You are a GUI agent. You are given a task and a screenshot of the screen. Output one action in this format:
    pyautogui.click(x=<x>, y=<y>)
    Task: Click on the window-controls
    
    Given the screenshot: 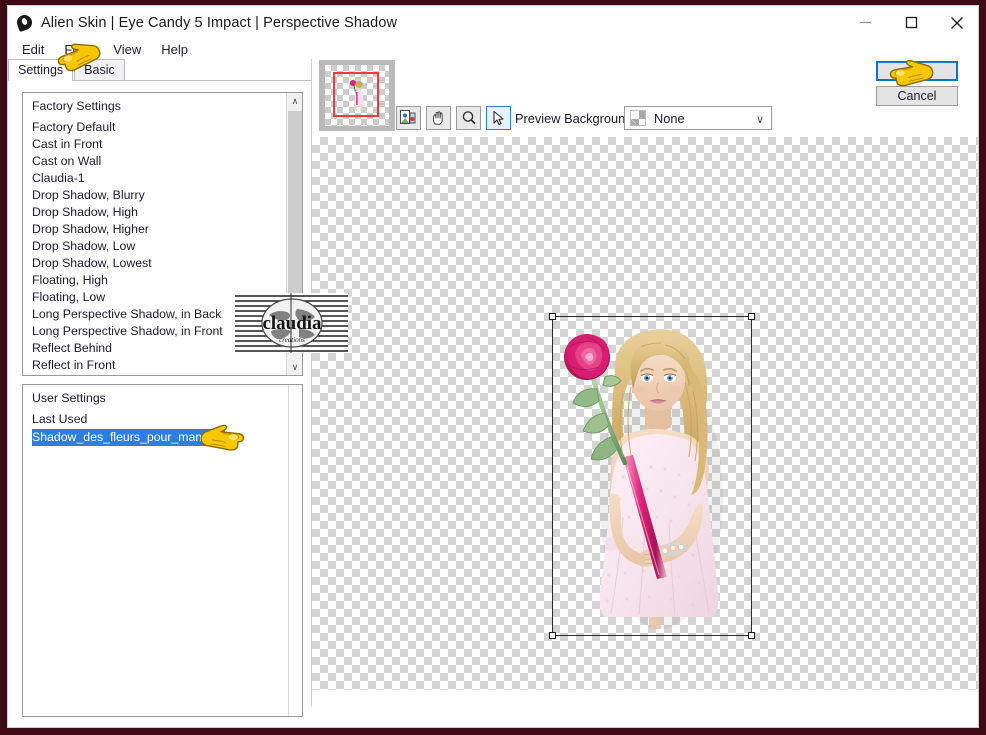 What is the action you would take?
    pyautogui.click(x=910, y=22)
    